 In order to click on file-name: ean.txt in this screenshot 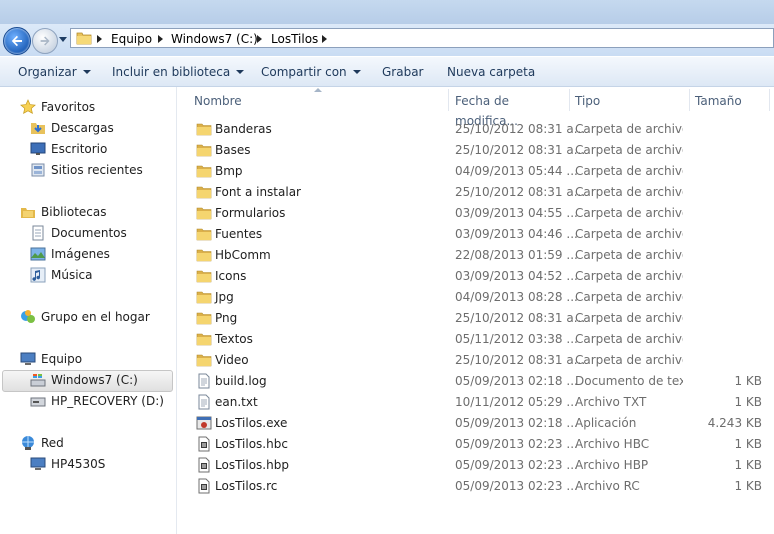, I will do `click(236, 402)`.